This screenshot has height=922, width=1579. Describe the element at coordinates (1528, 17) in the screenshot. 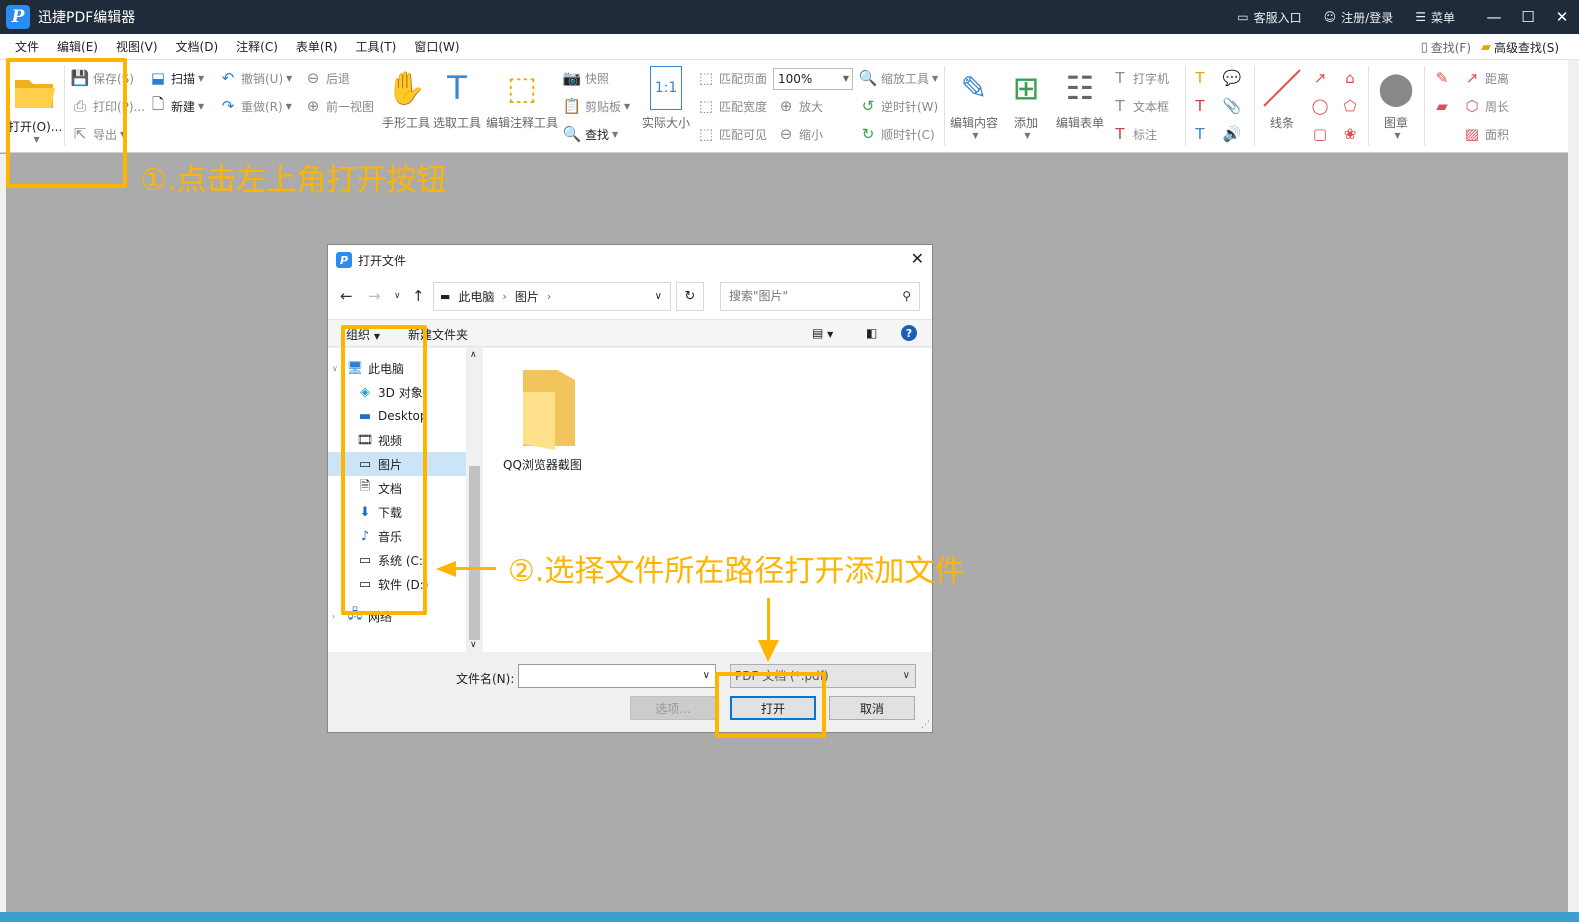

I see `maximize-button: ☐` at that location.